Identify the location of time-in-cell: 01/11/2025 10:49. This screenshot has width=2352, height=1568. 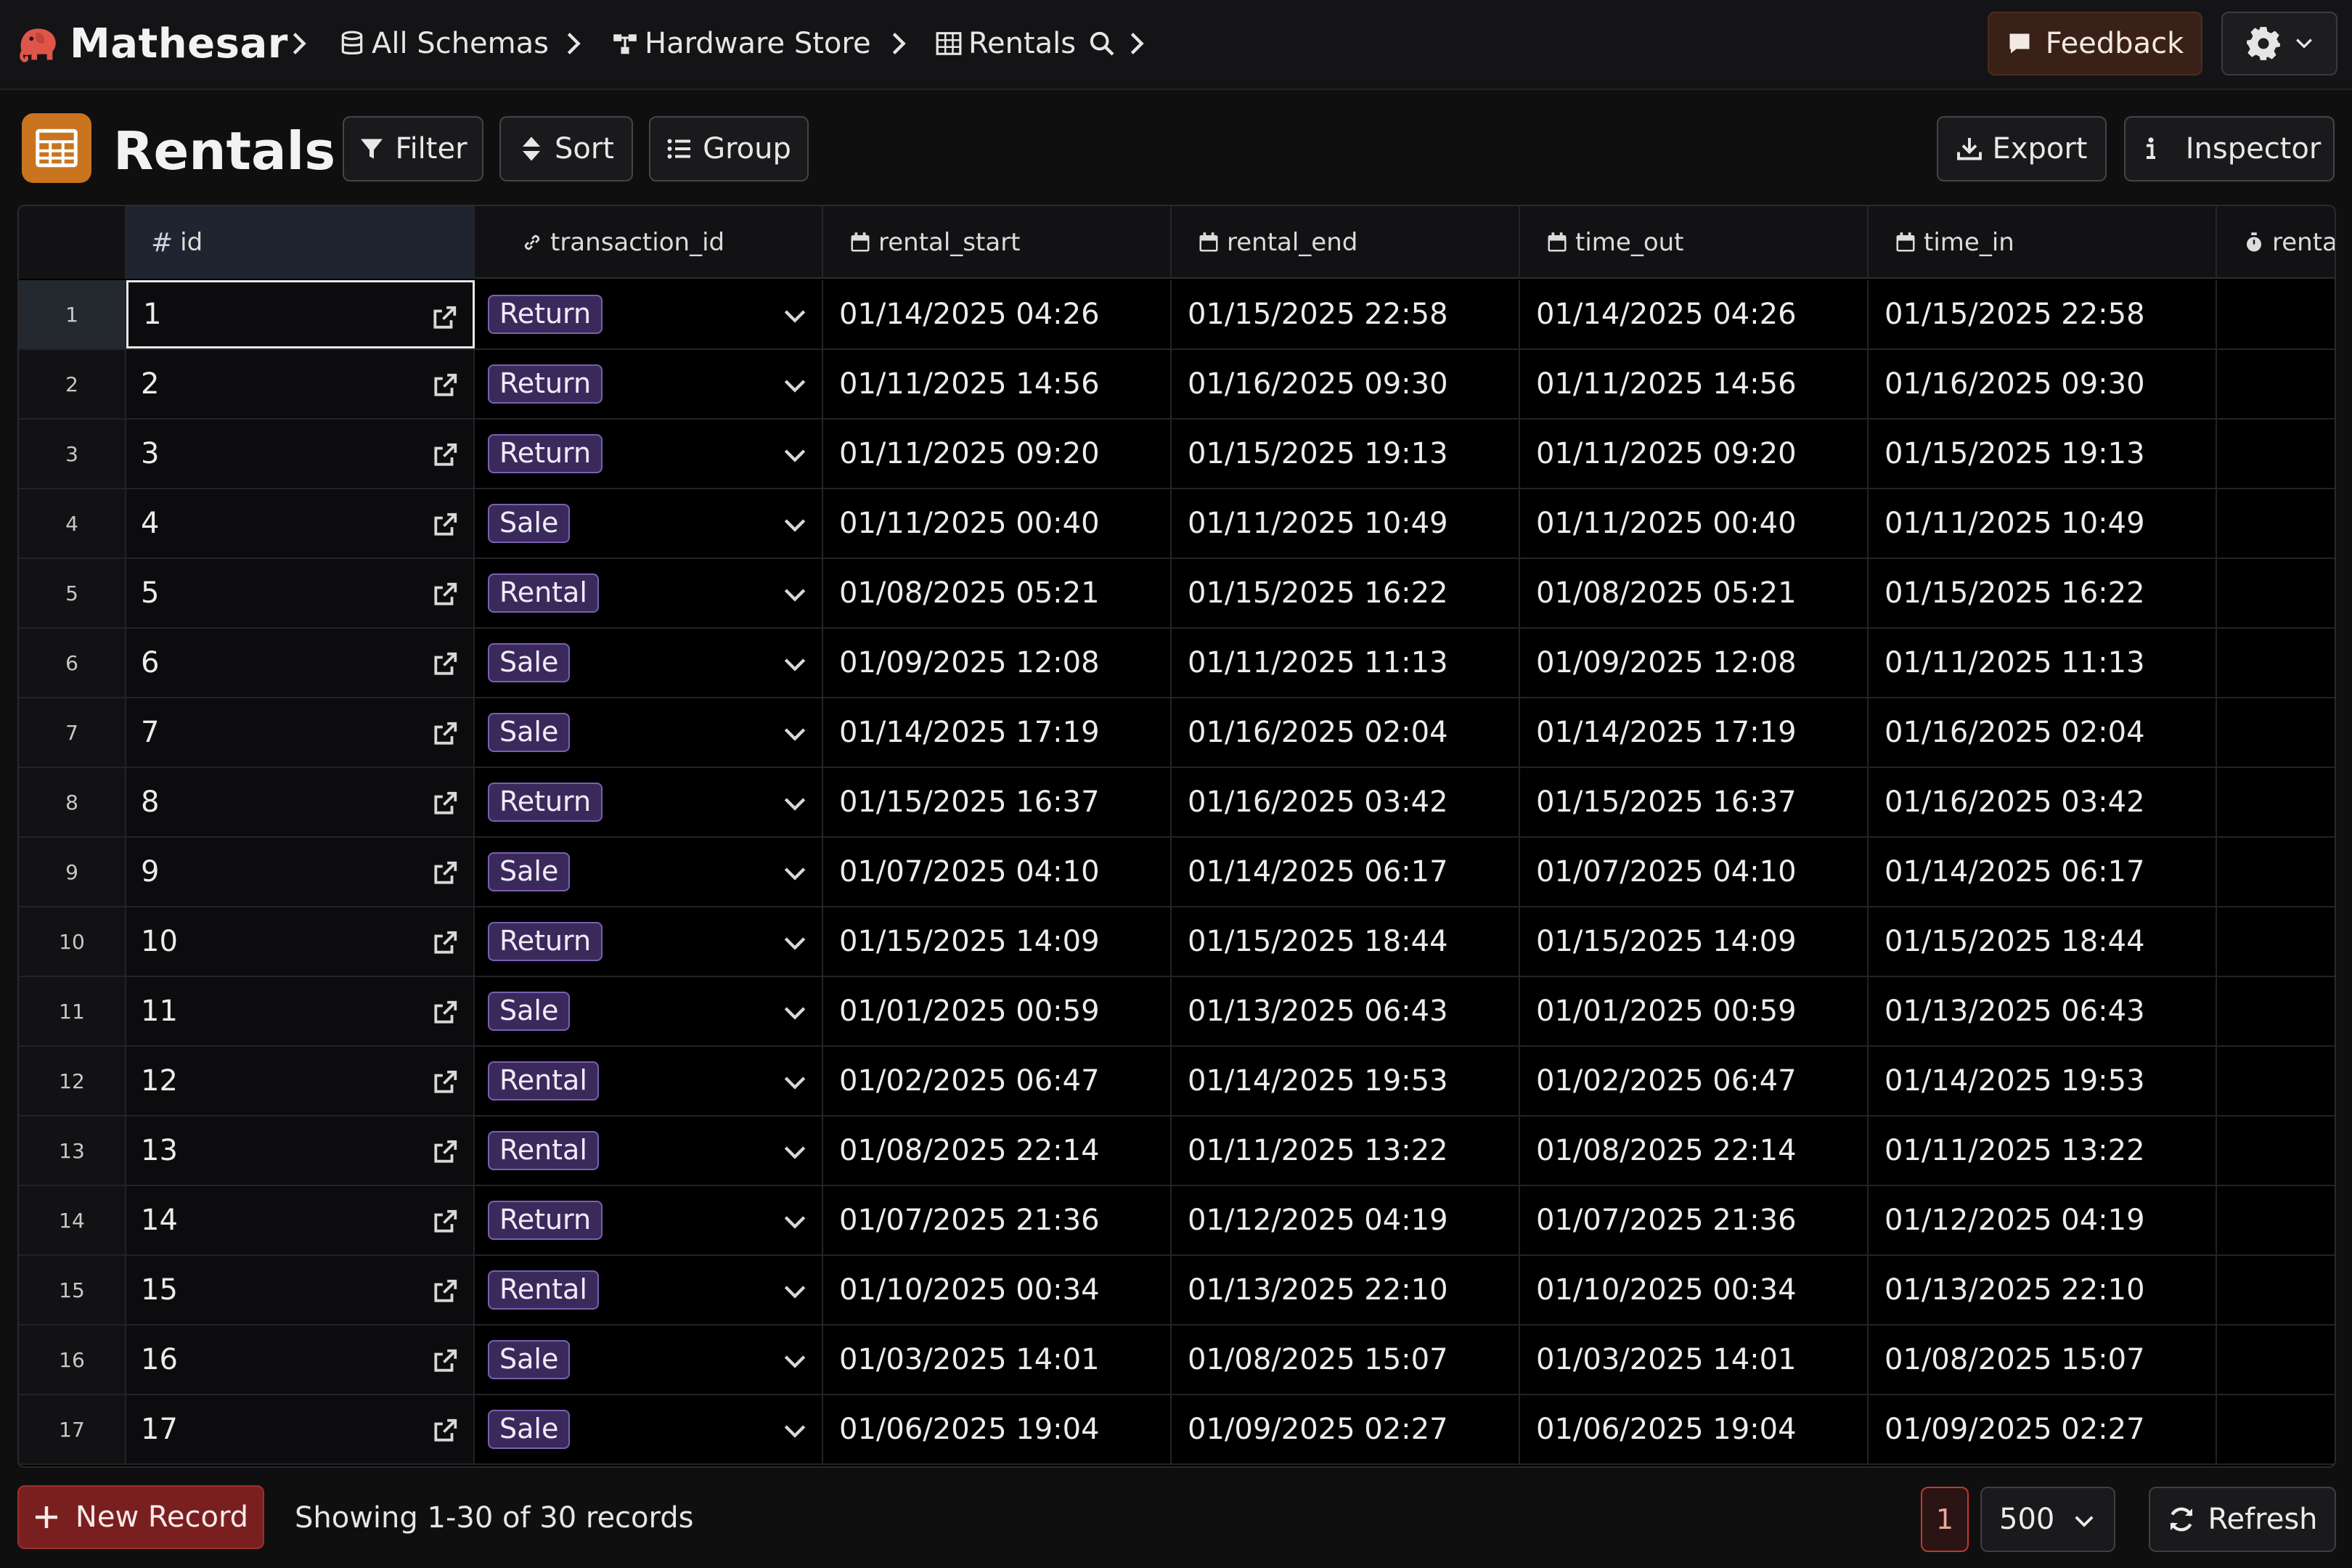
(2043, 523).